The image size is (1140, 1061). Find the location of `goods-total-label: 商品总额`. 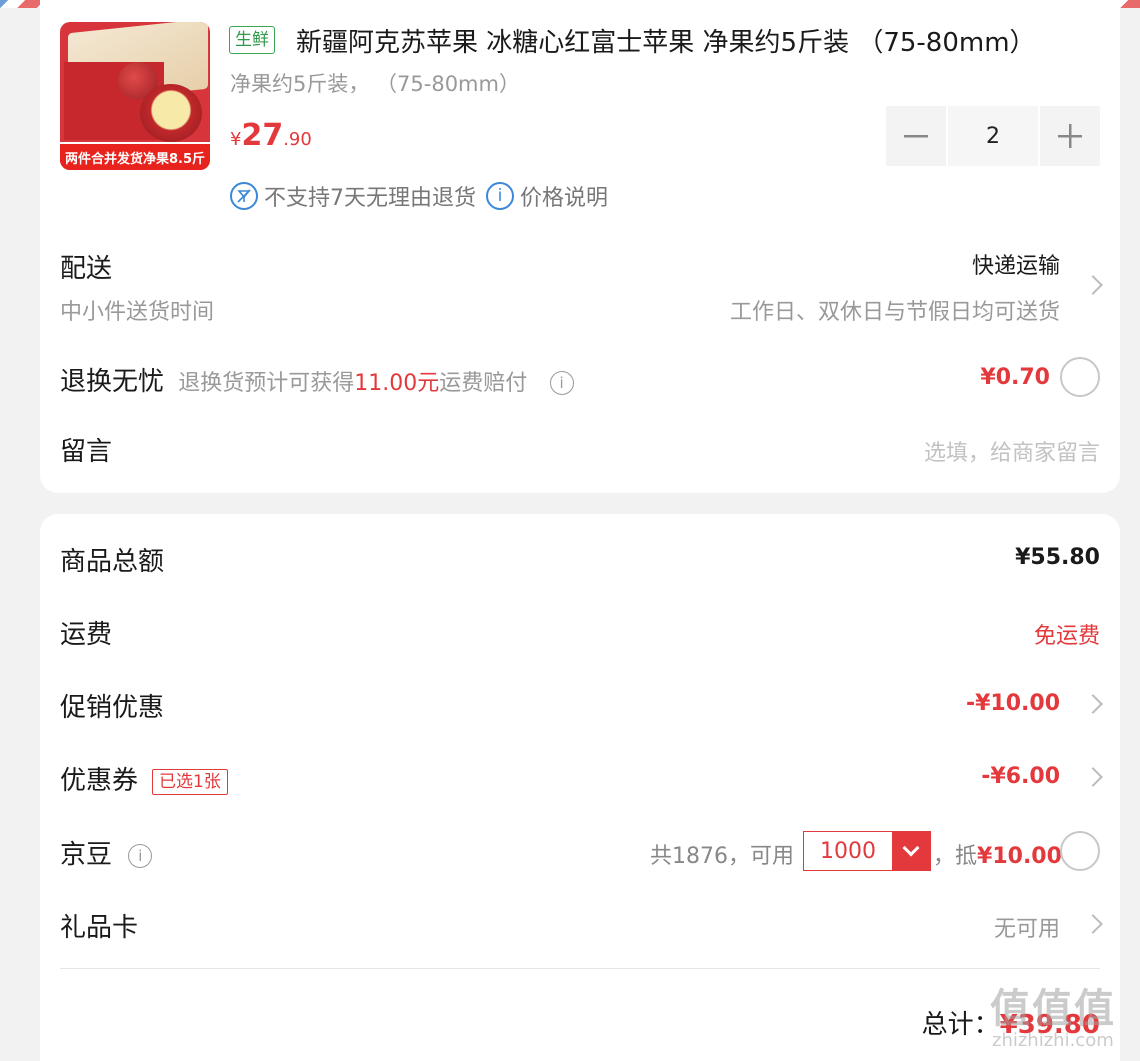

goods-total-label: 商品总额 is located at coordinates (112, 562).